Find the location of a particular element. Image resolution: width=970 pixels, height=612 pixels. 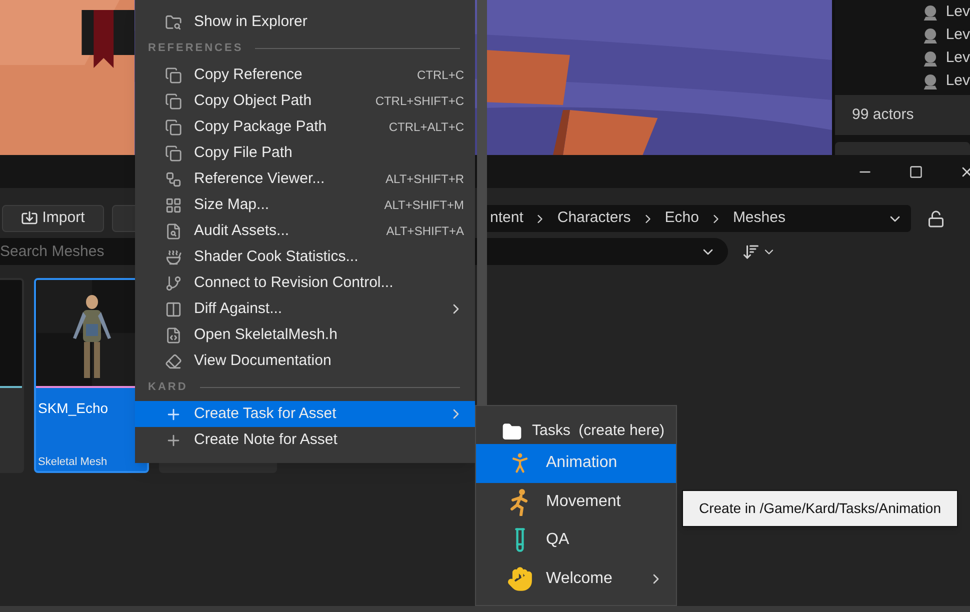

shortcut-label: ALT+SHIFT+M is located at coordinates (424, 205).